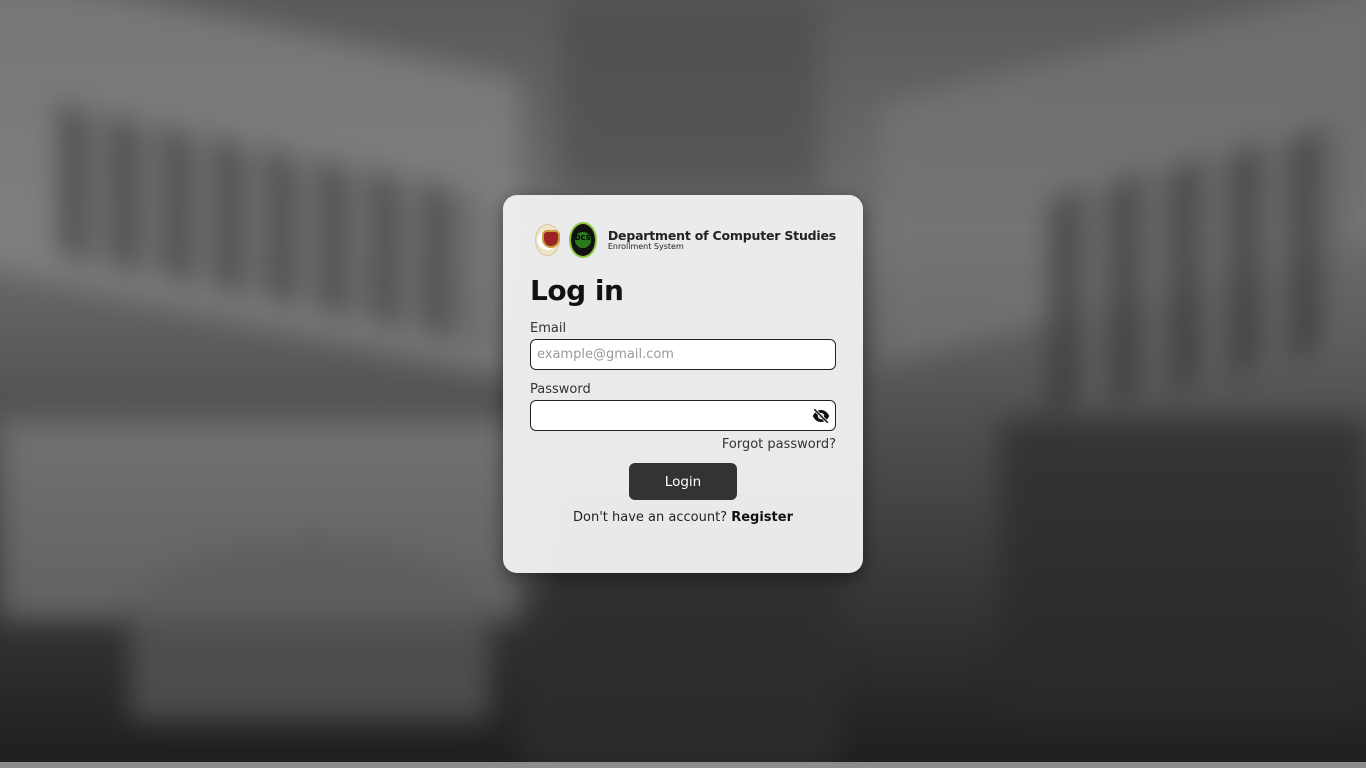 The width and height of the screenshot is (1366, 768). I want to click on password-field, so click(683, 415).